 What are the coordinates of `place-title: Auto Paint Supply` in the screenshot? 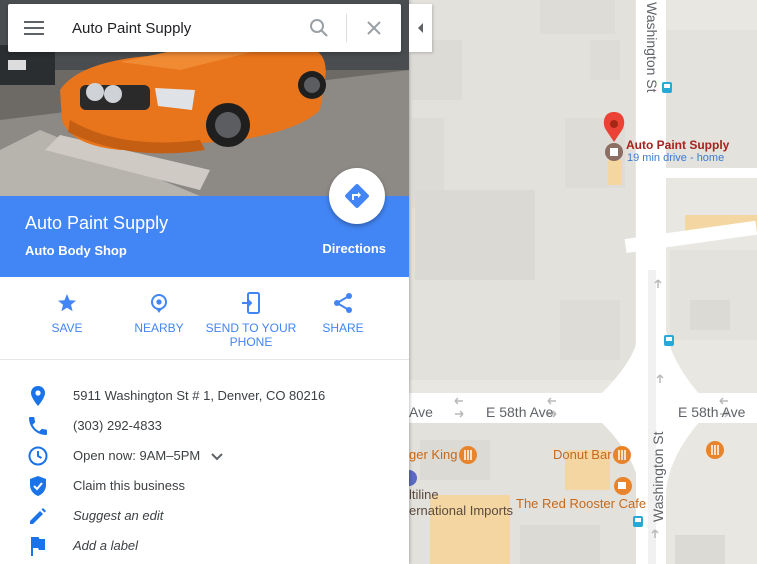 It's located at (97, 223).